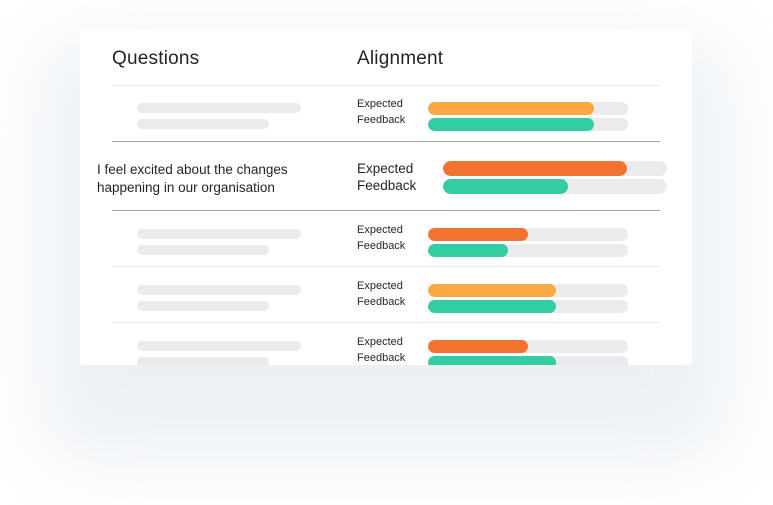 Image resolution: width=773 pixels, height=505 pixels. I want to click on highlight-bottom-divider, so click(386, 210).